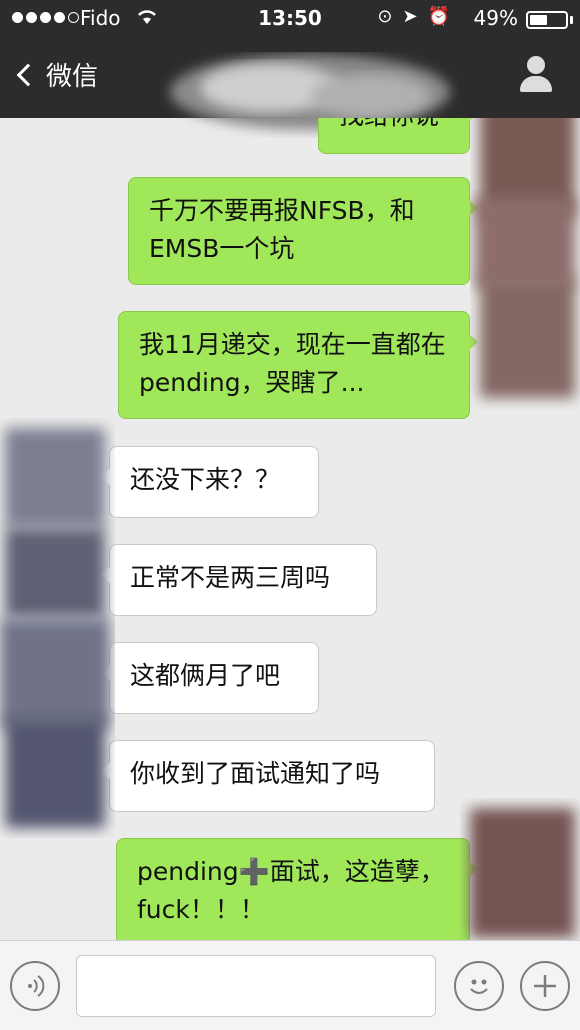 The image size is (580, 1030). I want to click on outgoing-message: pending➕面试，这造孽，fuck！！！, so click(297, 889).